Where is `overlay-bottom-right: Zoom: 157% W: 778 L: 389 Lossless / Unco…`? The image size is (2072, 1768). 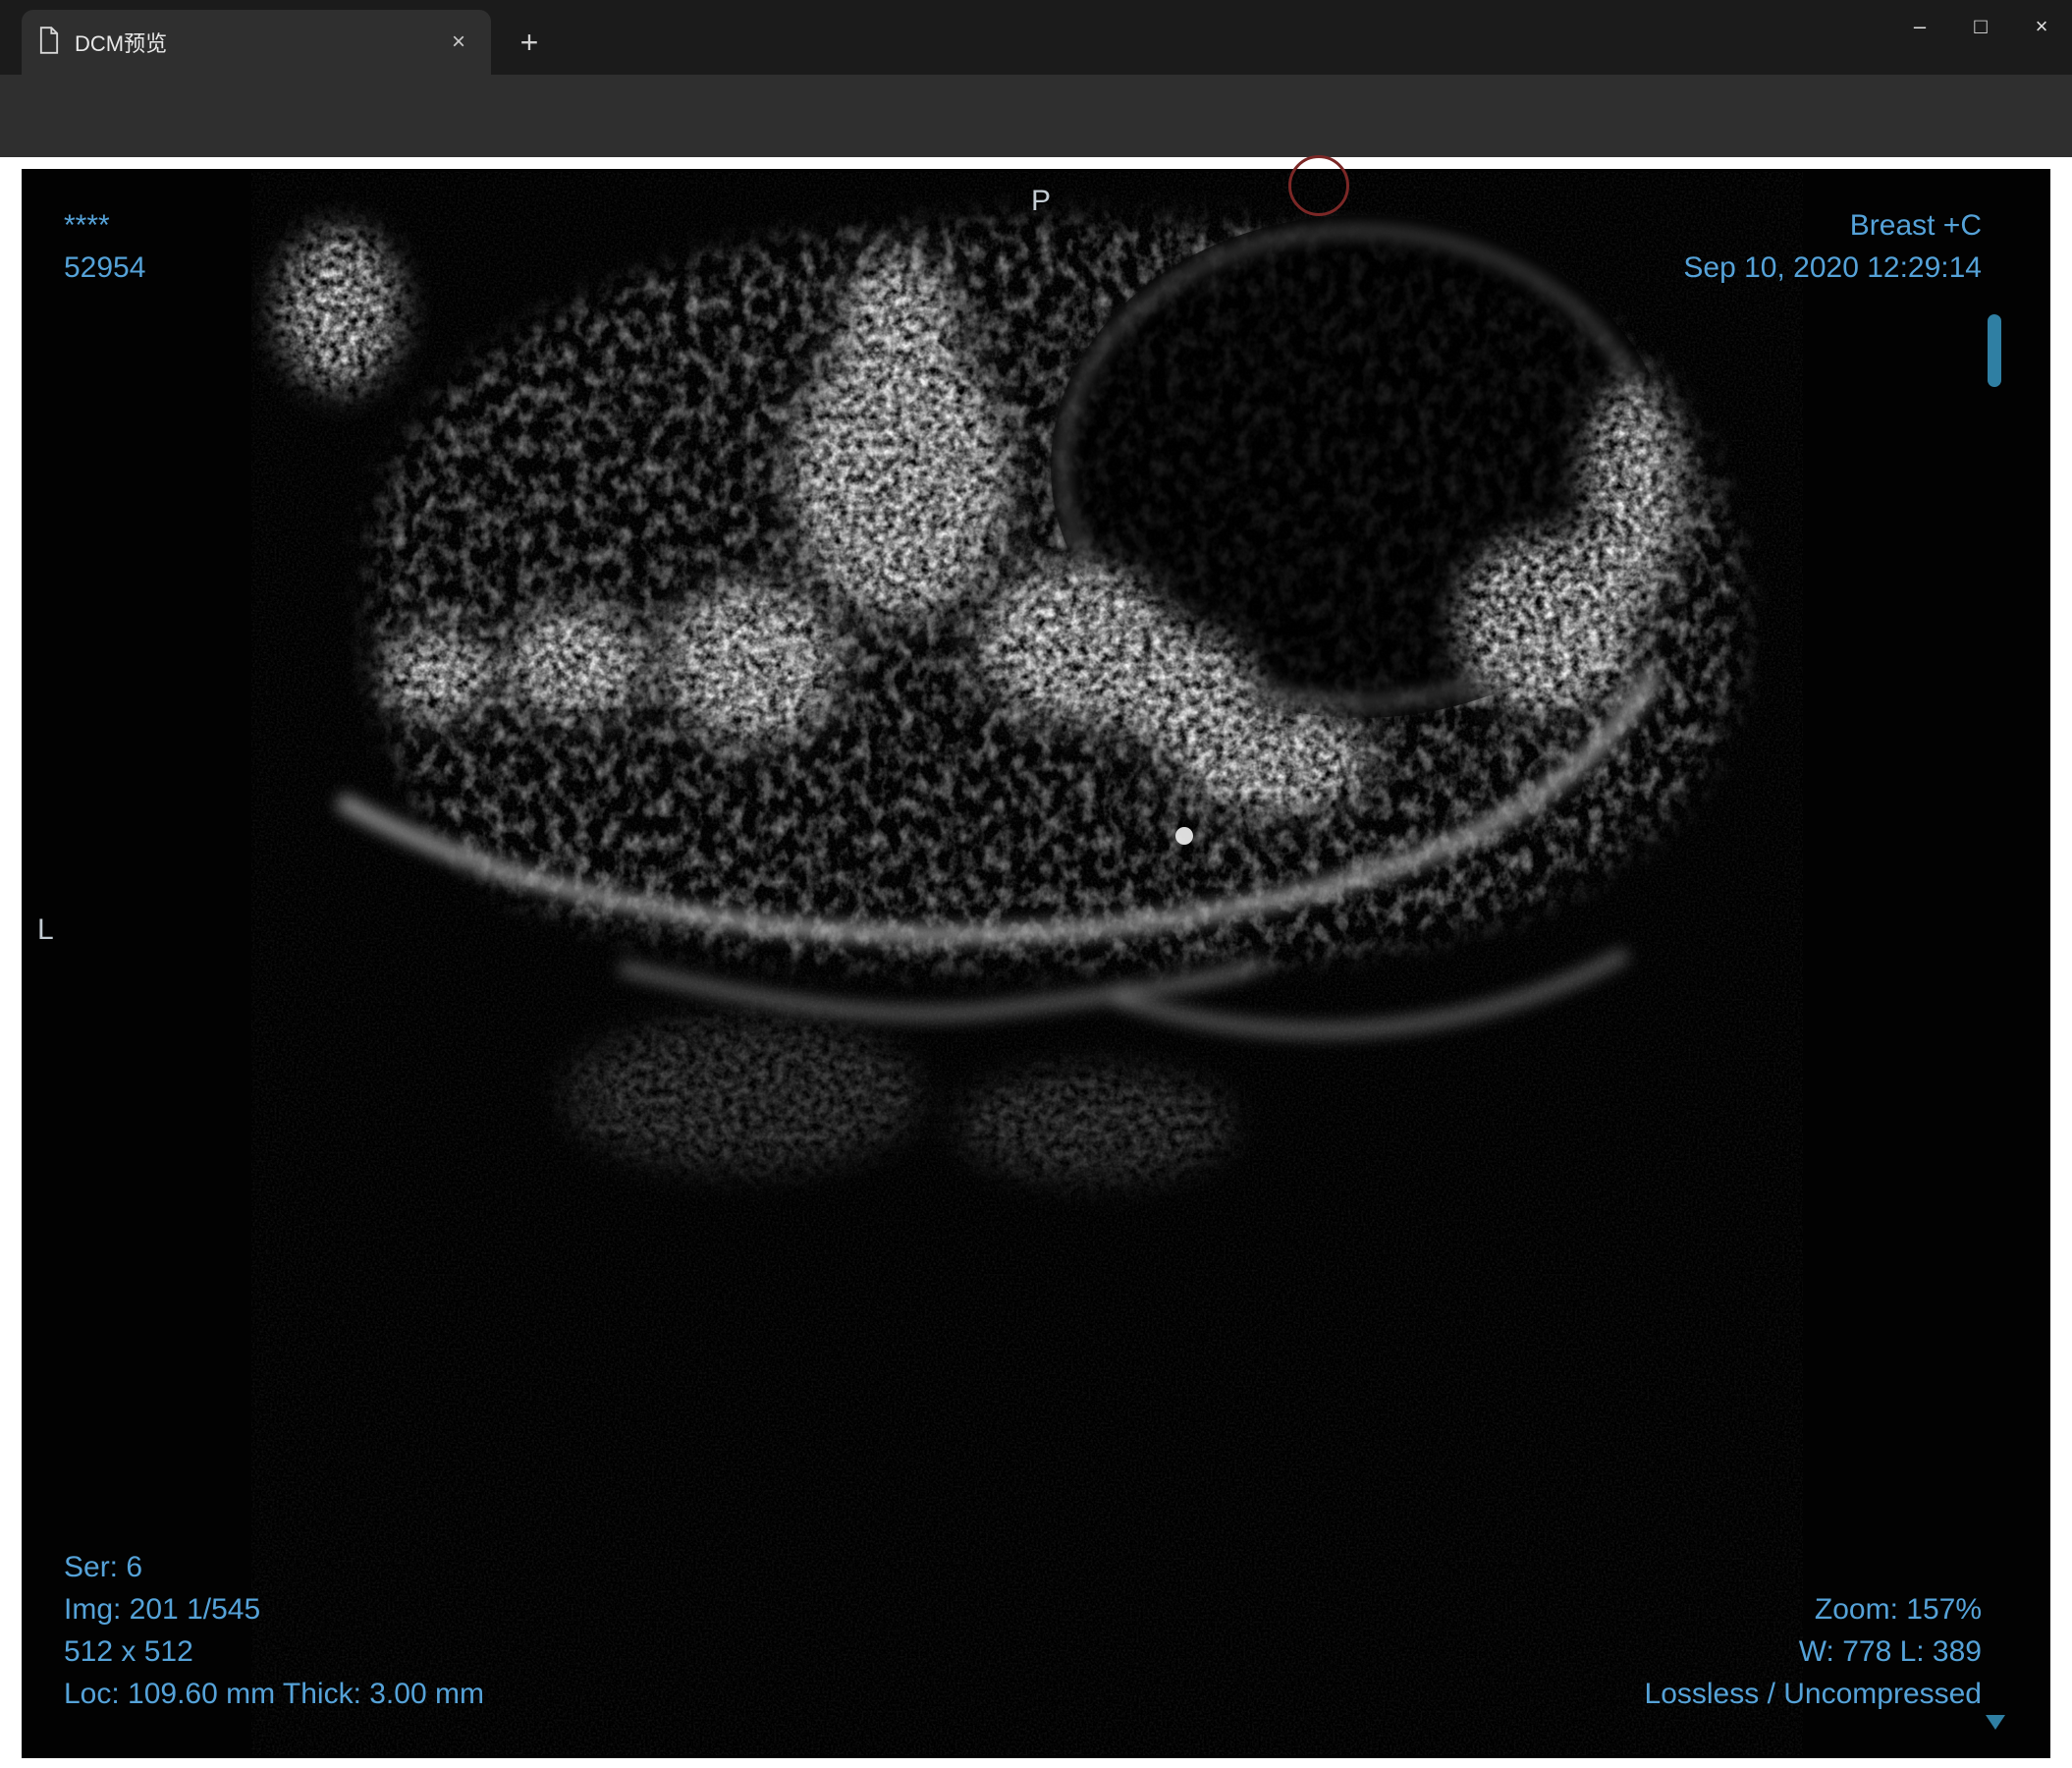
overlay-bottom-right: Zoom: 157% W: 778 L: 389 Lossless / Unco… is located at coordinates (1814, 1651).